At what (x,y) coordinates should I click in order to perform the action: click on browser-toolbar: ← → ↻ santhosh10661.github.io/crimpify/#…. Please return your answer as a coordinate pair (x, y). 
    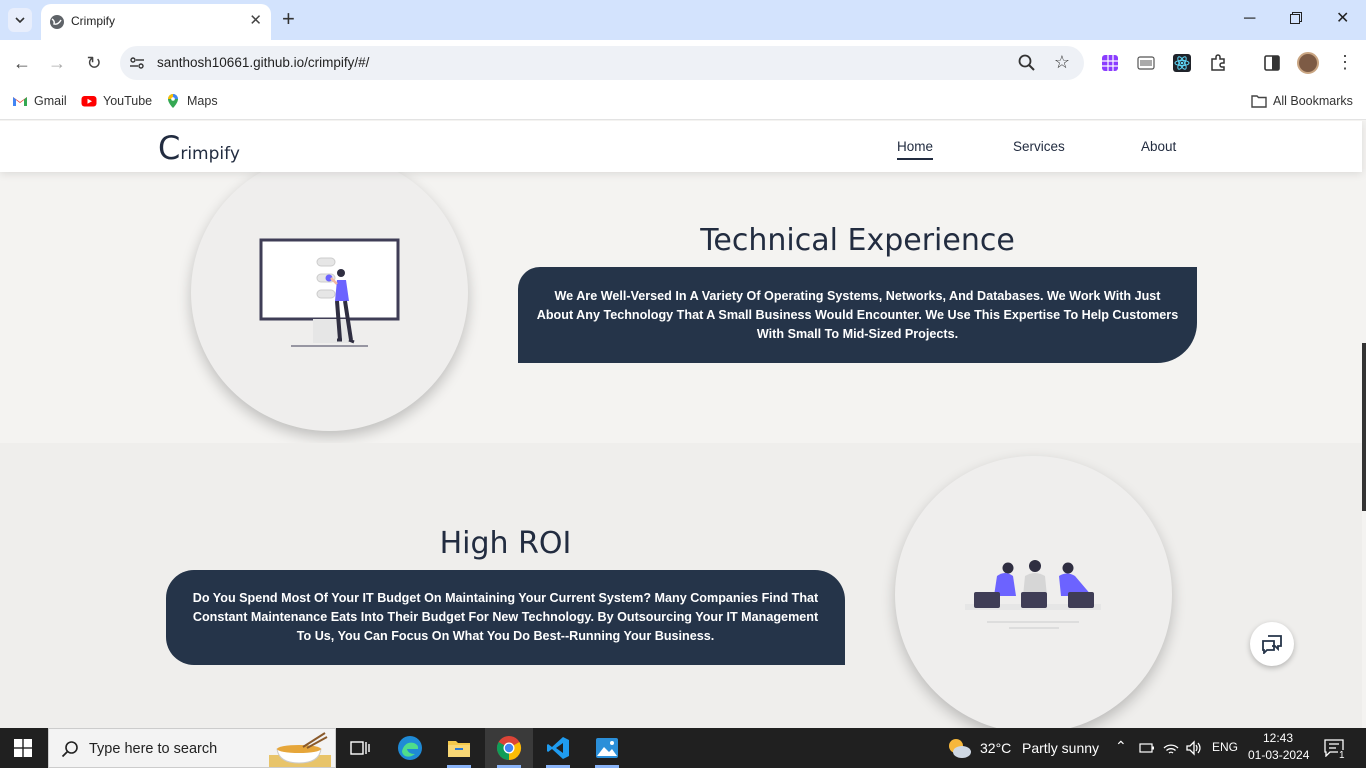
    Looking at the image, I should click on (683, 63).